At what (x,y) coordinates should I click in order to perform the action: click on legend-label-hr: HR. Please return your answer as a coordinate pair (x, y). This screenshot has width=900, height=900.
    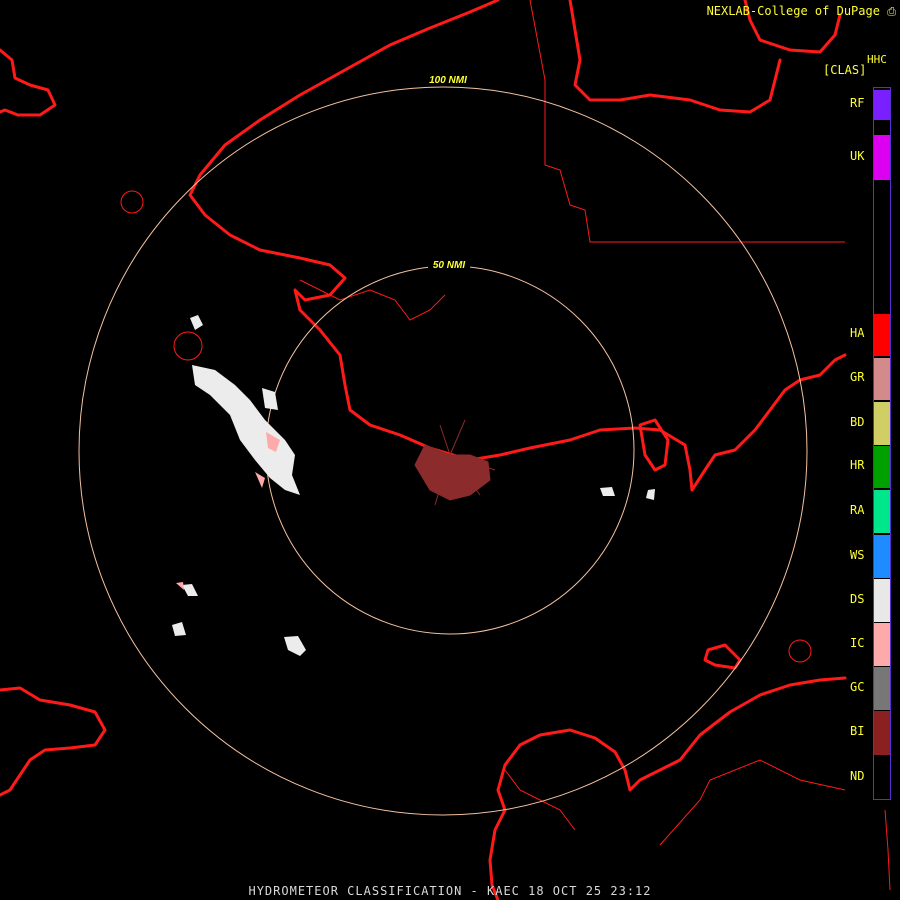
    Looking at the image, I should click on (857, 465).